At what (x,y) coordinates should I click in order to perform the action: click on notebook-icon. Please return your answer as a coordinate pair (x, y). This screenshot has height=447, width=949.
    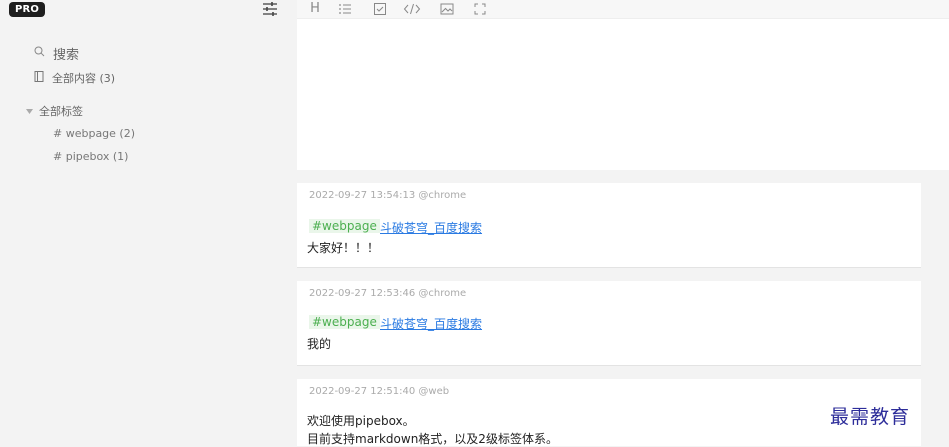
    Looking at the image, I should click on (39, 78).